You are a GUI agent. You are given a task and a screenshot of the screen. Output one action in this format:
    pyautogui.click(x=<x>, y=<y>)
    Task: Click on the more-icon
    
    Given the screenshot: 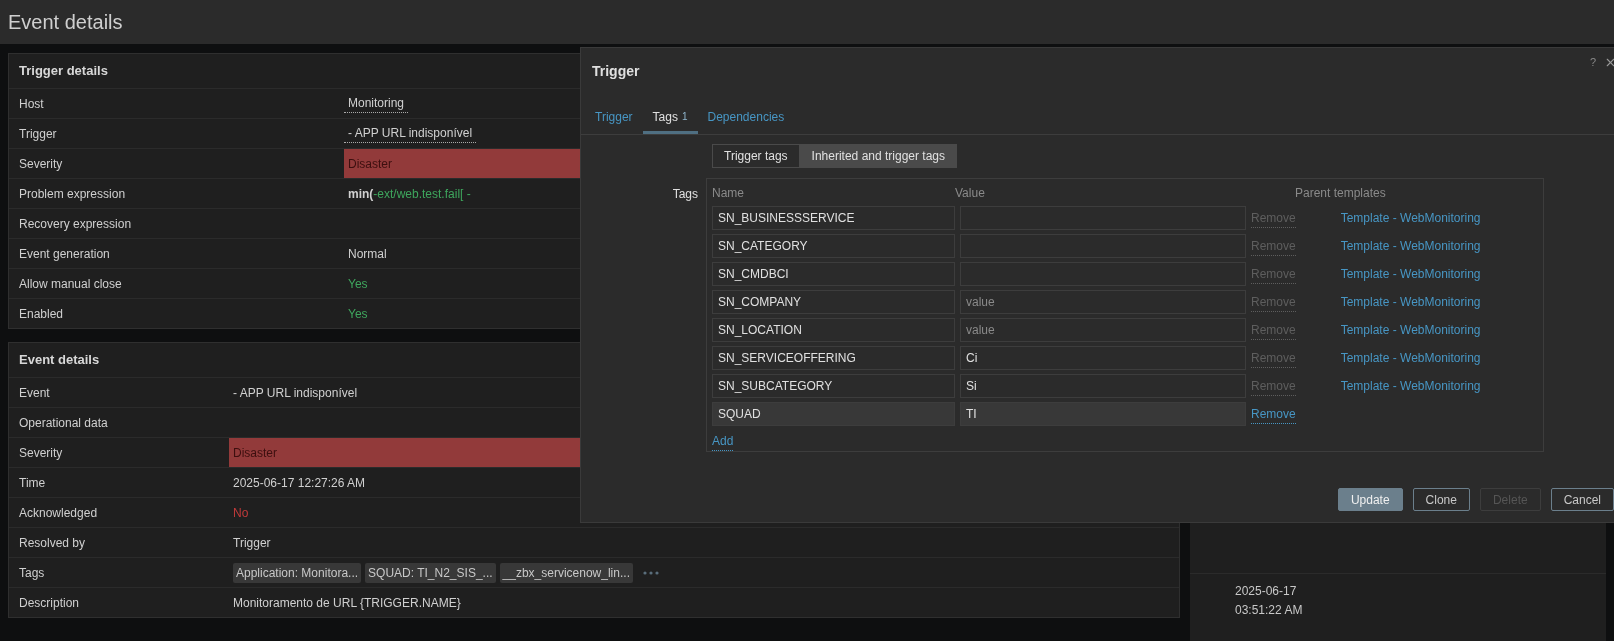 What is the action you would take?
    pyautogui.click(x=650, y=572)
    